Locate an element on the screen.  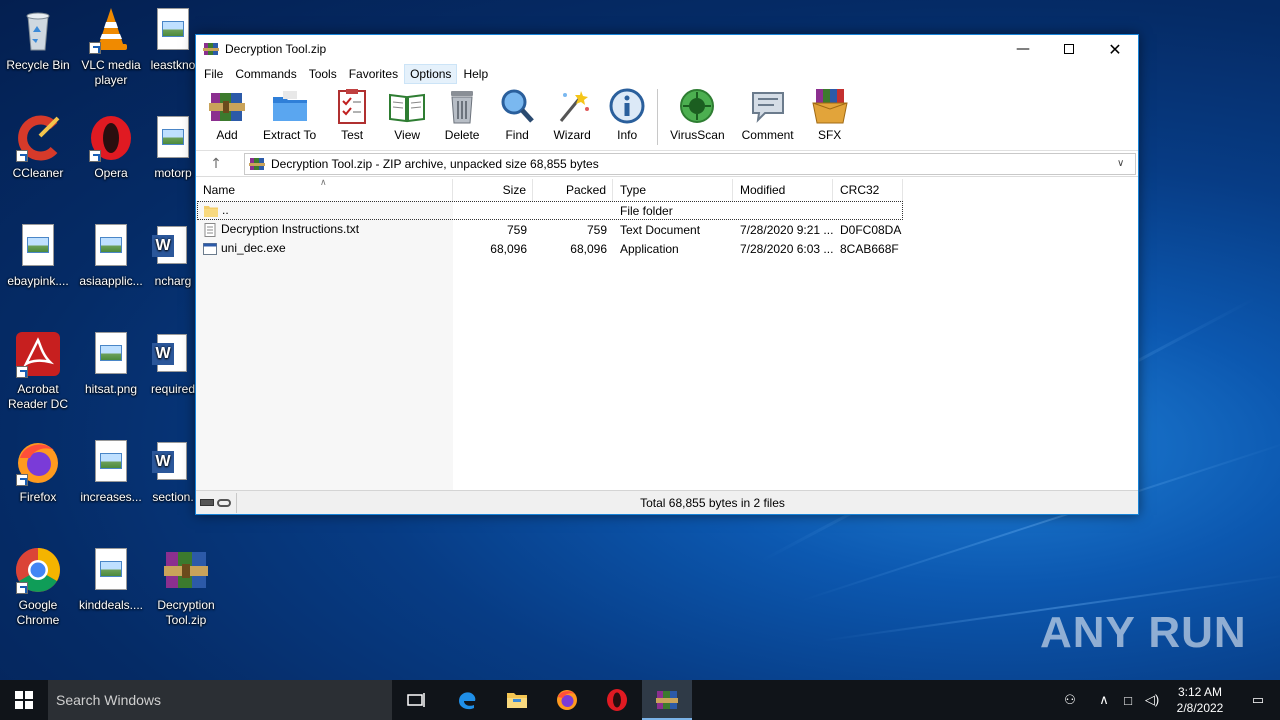
desktop-icon-chrome: Google Chrome is located at coordinates (38, 587).